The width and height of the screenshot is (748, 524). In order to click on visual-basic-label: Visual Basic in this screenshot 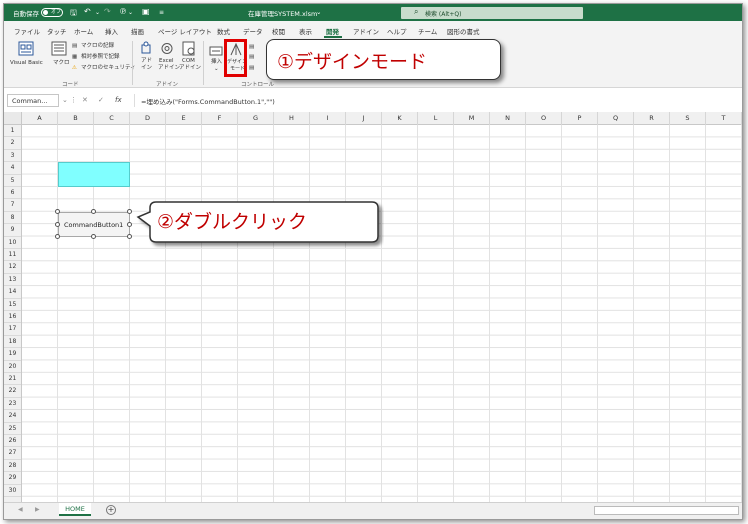, I will do `click(26, 63)`.